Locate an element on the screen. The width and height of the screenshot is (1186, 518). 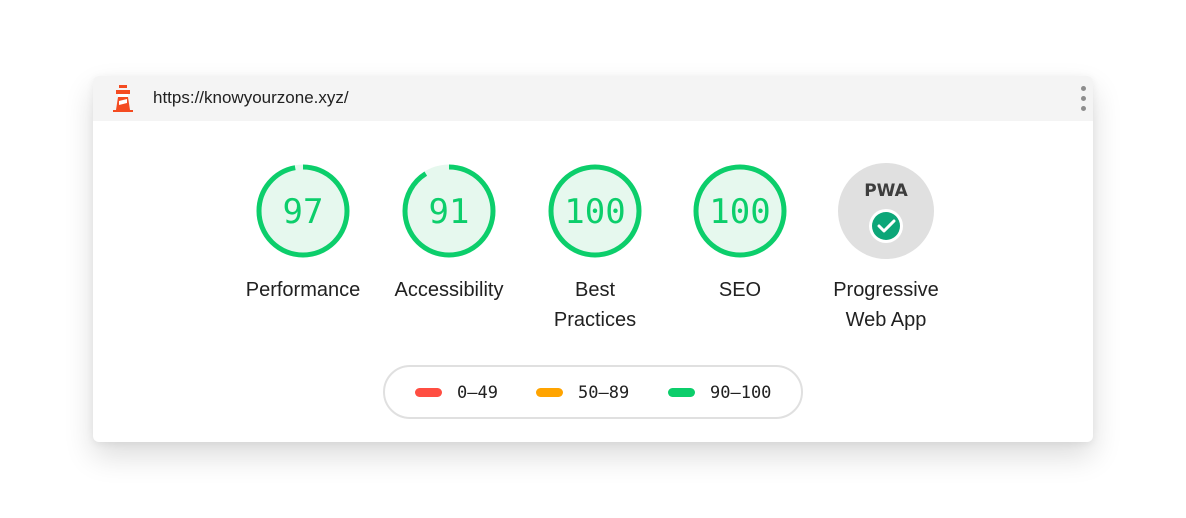
gauge-score: 91 is located at coordinates (449, 212).